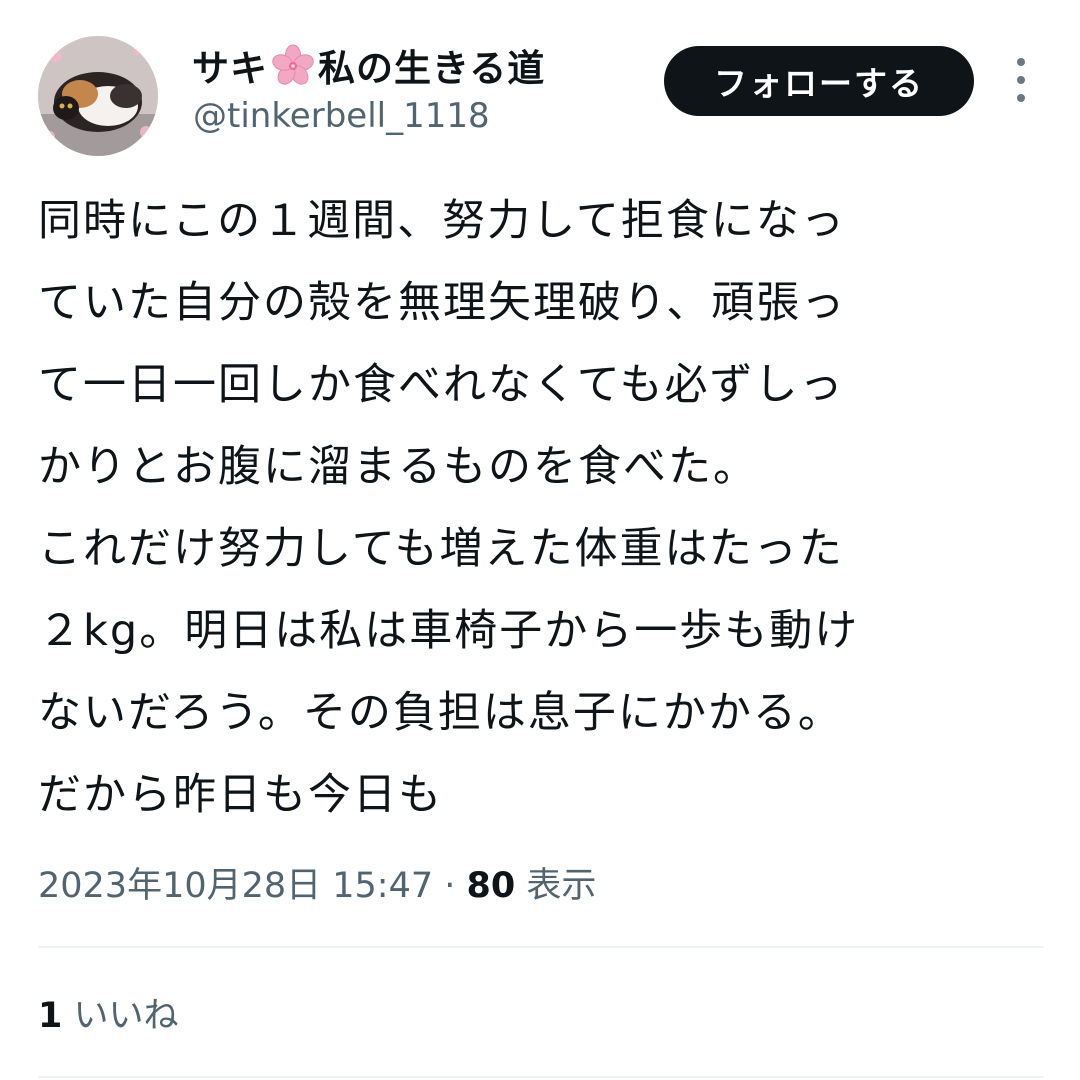 This screenshot has height=1080, width=1080. What do you see at coordinates (491, 886) in the screenshot?
I see `views-count: 80` at bounding box center [491, 886].